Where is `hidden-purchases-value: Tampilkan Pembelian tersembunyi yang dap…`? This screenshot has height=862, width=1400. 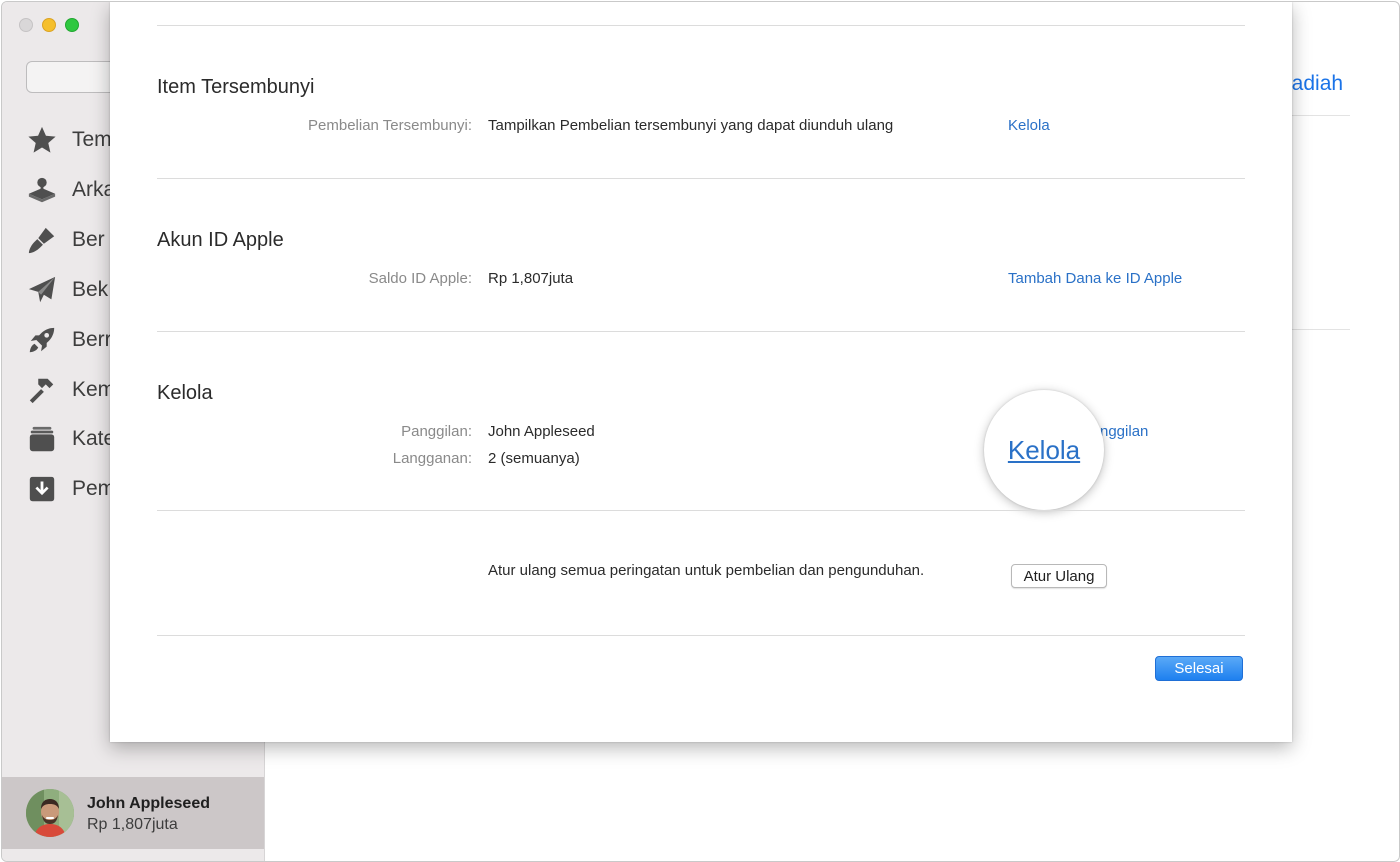
hidden-purchases-value: Tampilkan Pembelian tersembunyi yang dap… is located at coordinates (691, 125).